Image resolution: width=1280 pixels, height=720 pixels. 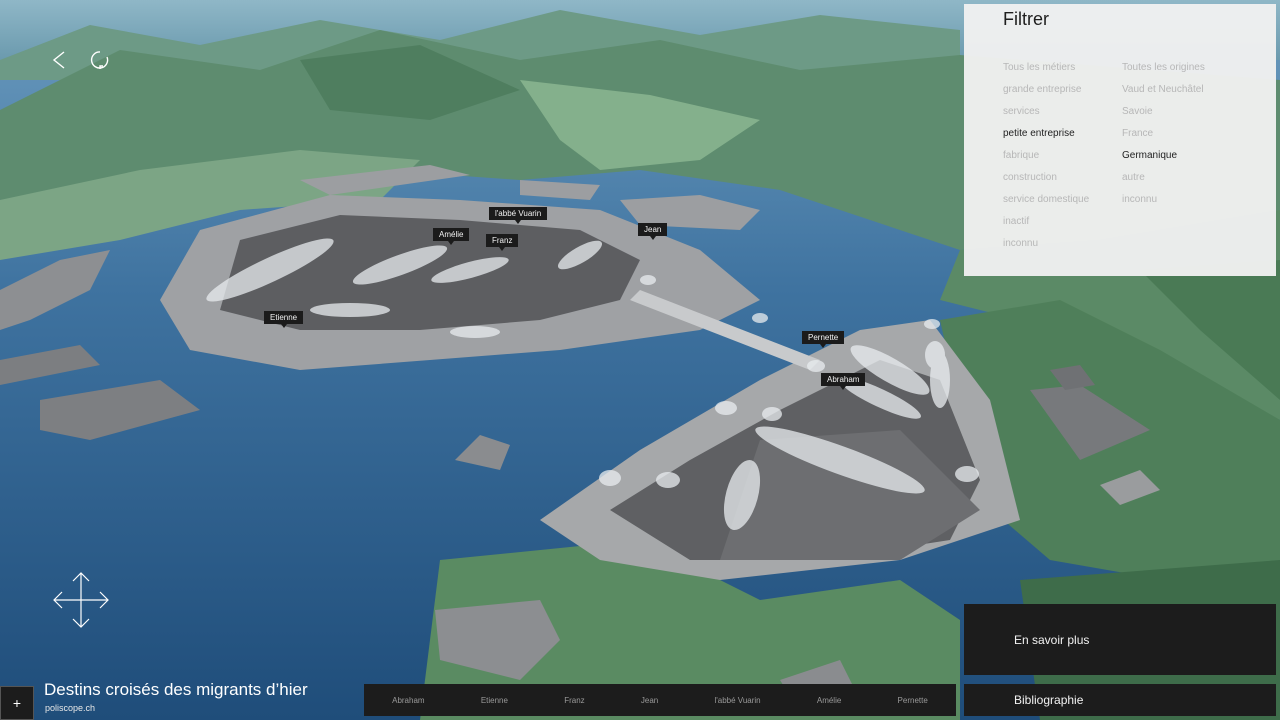 I want to click on filter-origin-france: France, so click(x=1163, y=134).